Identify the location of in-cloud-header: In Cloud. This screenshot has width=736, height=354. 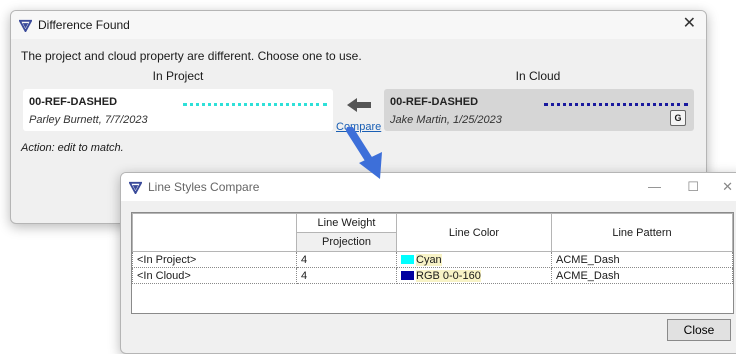
(538, 76).